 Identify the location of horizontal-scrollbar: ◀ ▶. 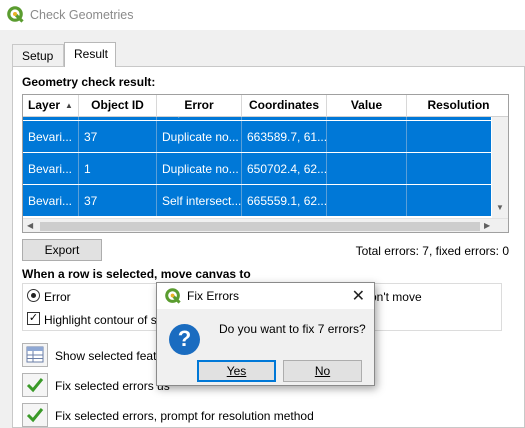
(265, 225).